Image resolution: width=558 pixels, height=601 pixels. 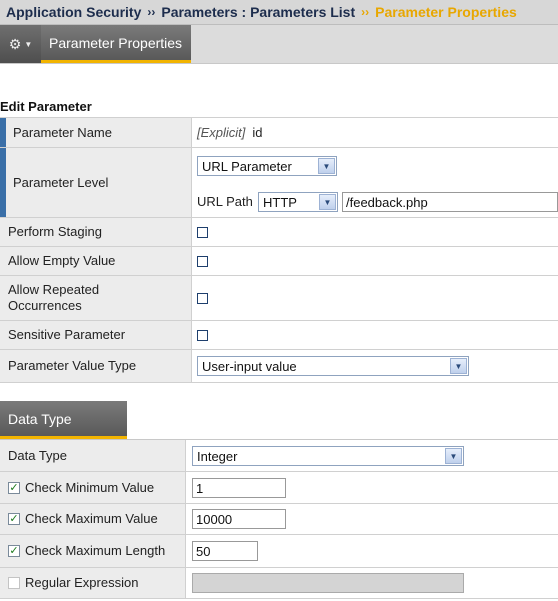 I want to click on sensitive-parameter-value, so click(x=375, y=335).